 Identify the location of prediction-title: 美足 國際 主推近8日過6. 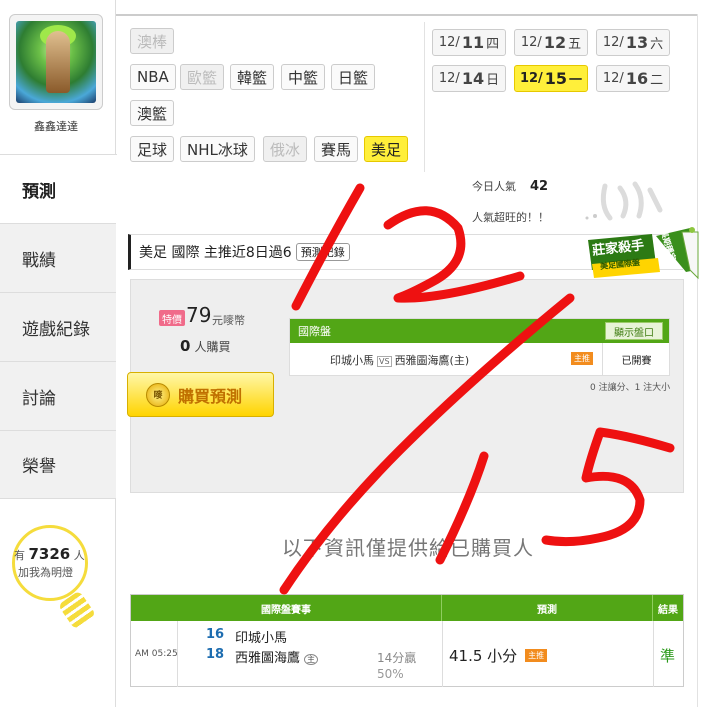
(215, 253).